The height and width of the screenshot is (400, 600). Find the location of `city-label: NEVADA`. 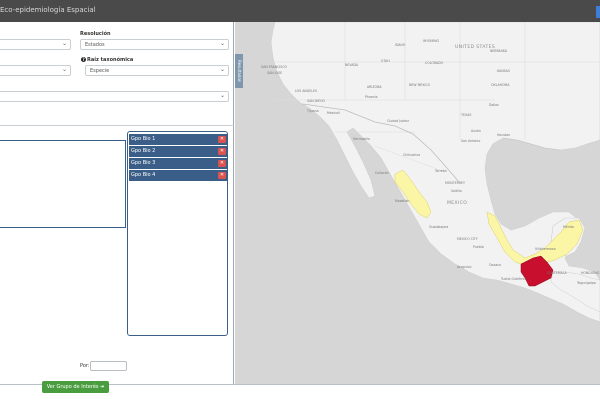

city-label: NEVADA is located at coordinates (352, 65).